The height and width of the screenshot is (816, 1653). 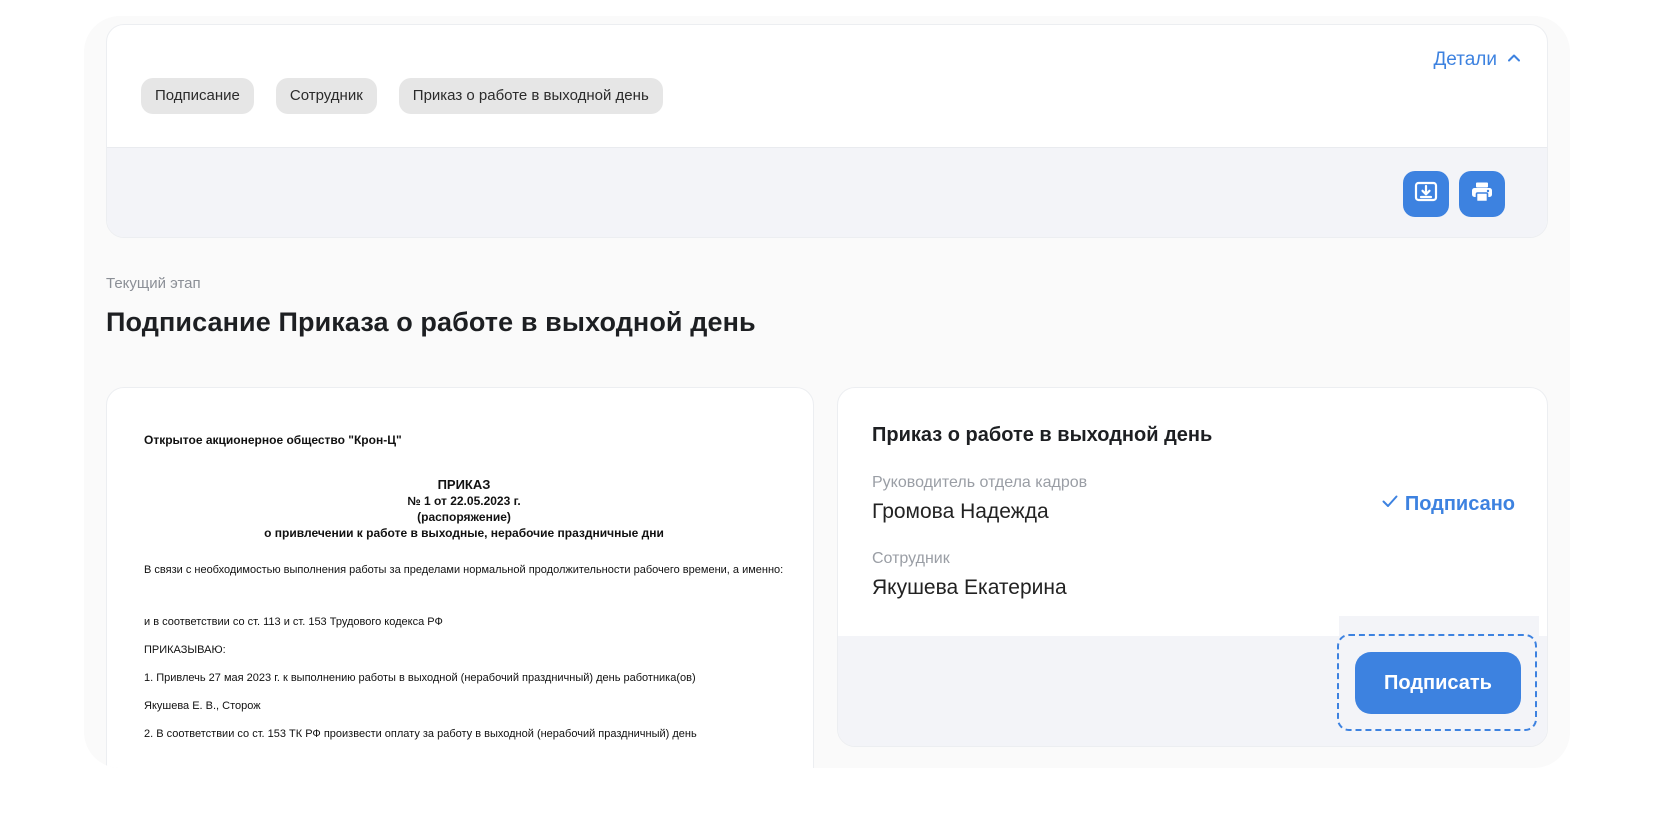 I want to click on document-paragraph: ПРИКАЗЫВАЮ:, so click(x=185, y=650).